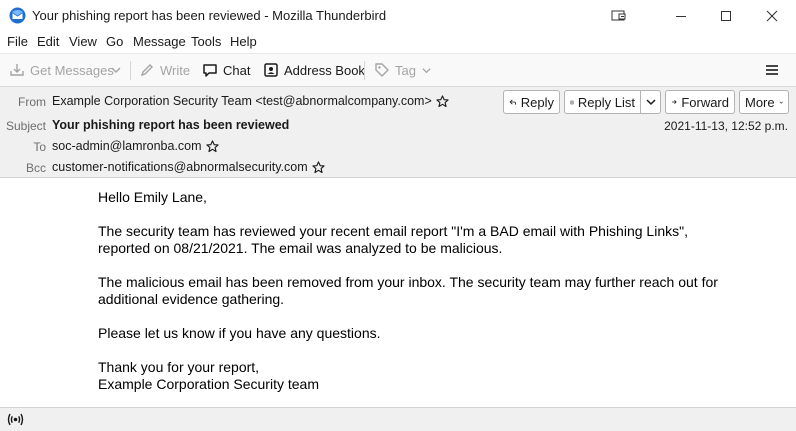 The height and width of the screenshot is (431, 796). What do you see at coordinates (726, 126) in the screenshot?
I see `message-date: 2021-11-13, 12:52 p.m.` at bounding box center [726, 126].